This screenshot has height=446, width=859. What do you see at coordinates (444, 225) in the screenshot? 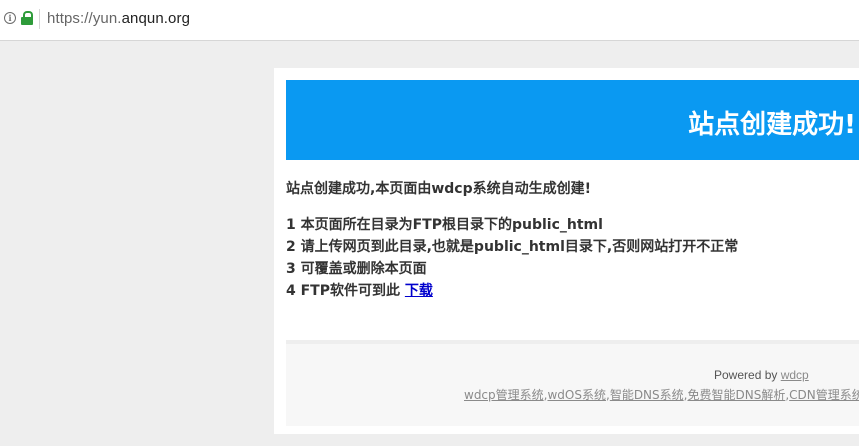
I see `step-item: 1 本页面所在目录为FTP根目录下的public_html` at bounding box center [444, 225].